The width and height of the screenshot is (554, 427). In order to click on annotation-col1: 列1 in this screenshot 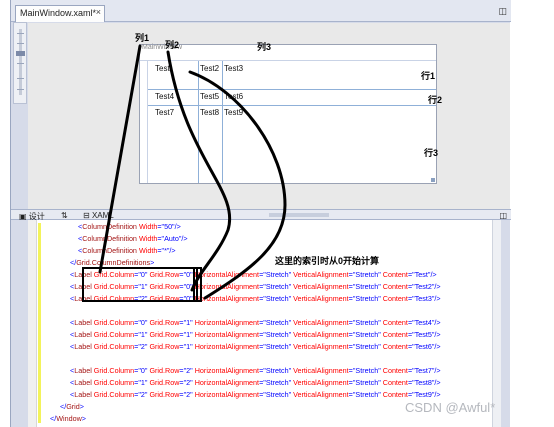, I will do `click(142, 38)`.